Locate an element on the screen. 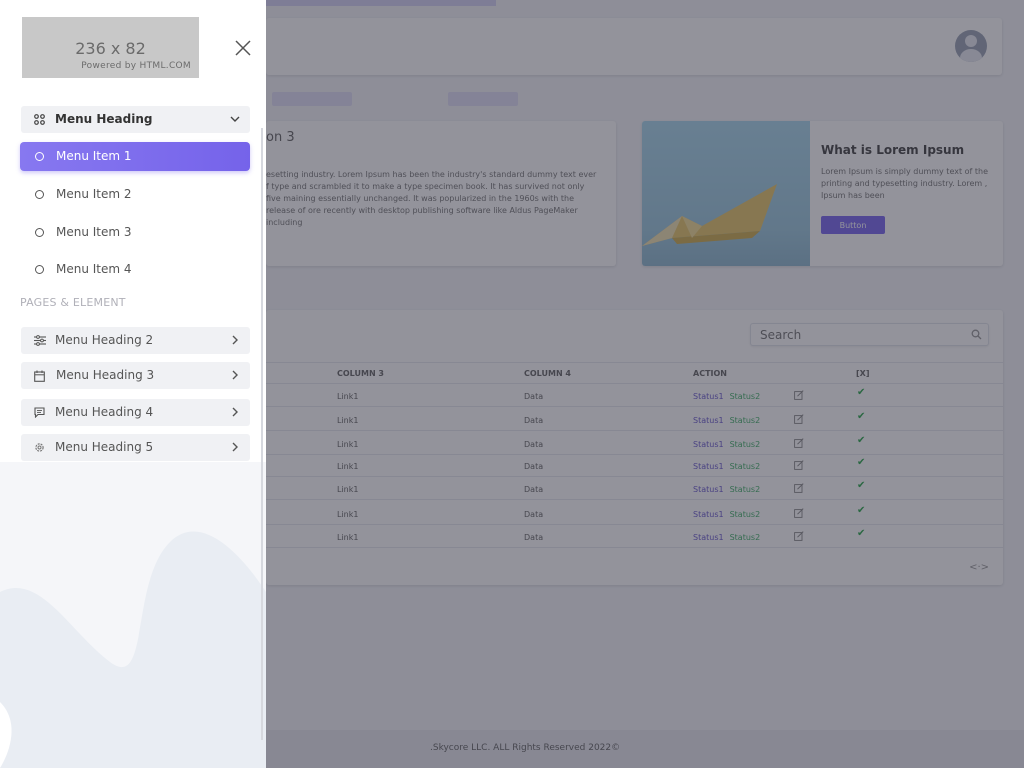  menu-item-2: Menu Item 2 is located at coordinates (135, 194).